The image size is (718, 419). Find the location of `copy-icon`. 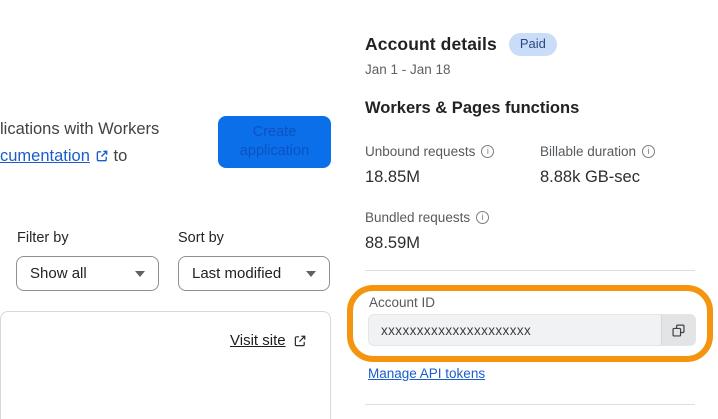

copy-icon is located at coordinates (678, 330).